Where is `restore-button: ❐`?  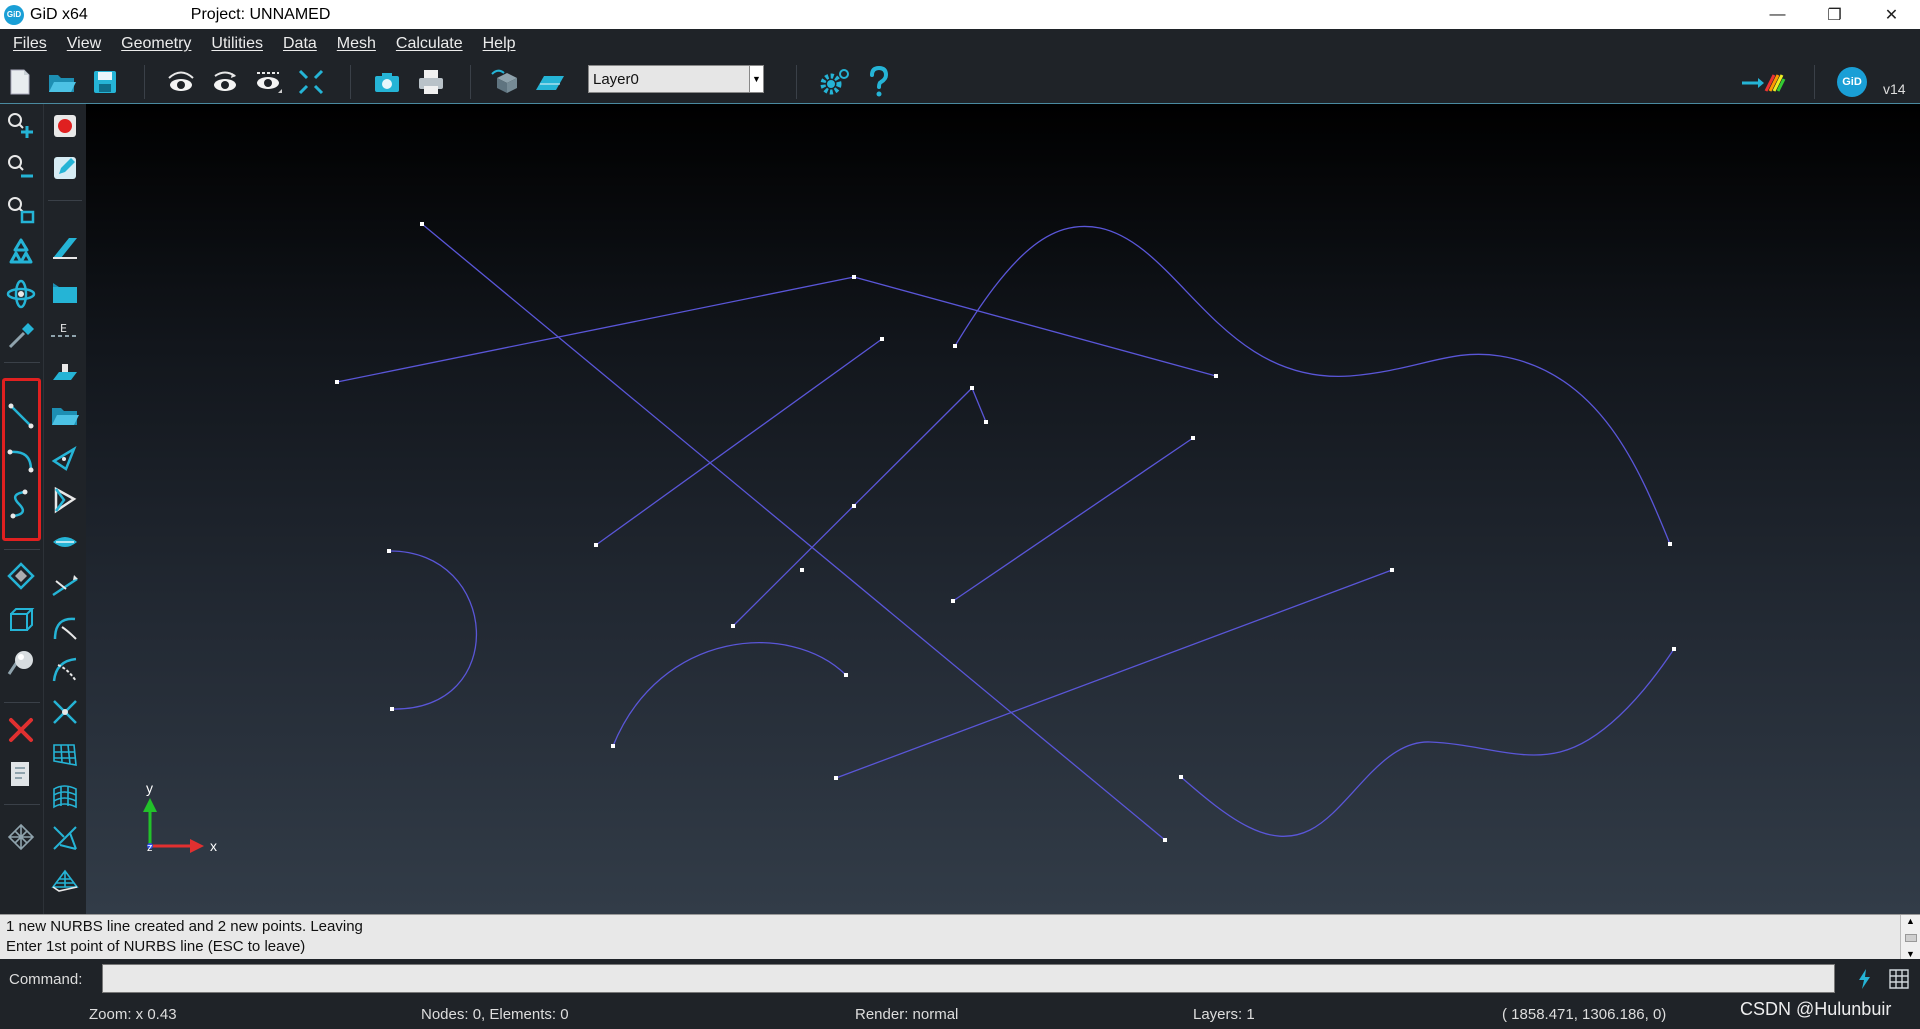
restore-button: ❐ is located at coordinates (1834, 14).